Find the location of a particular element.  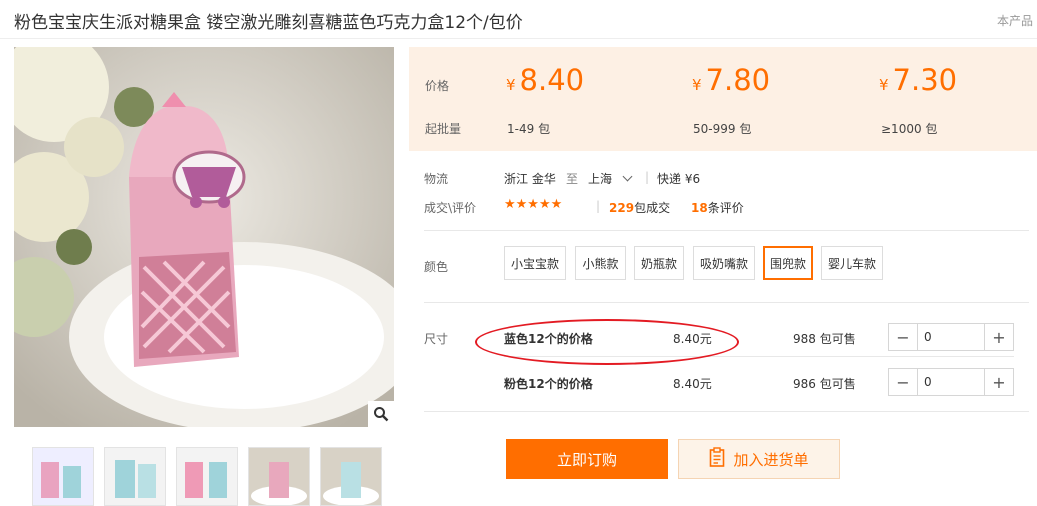

logistics-label: 物流 is located at coordinates (436, 179).